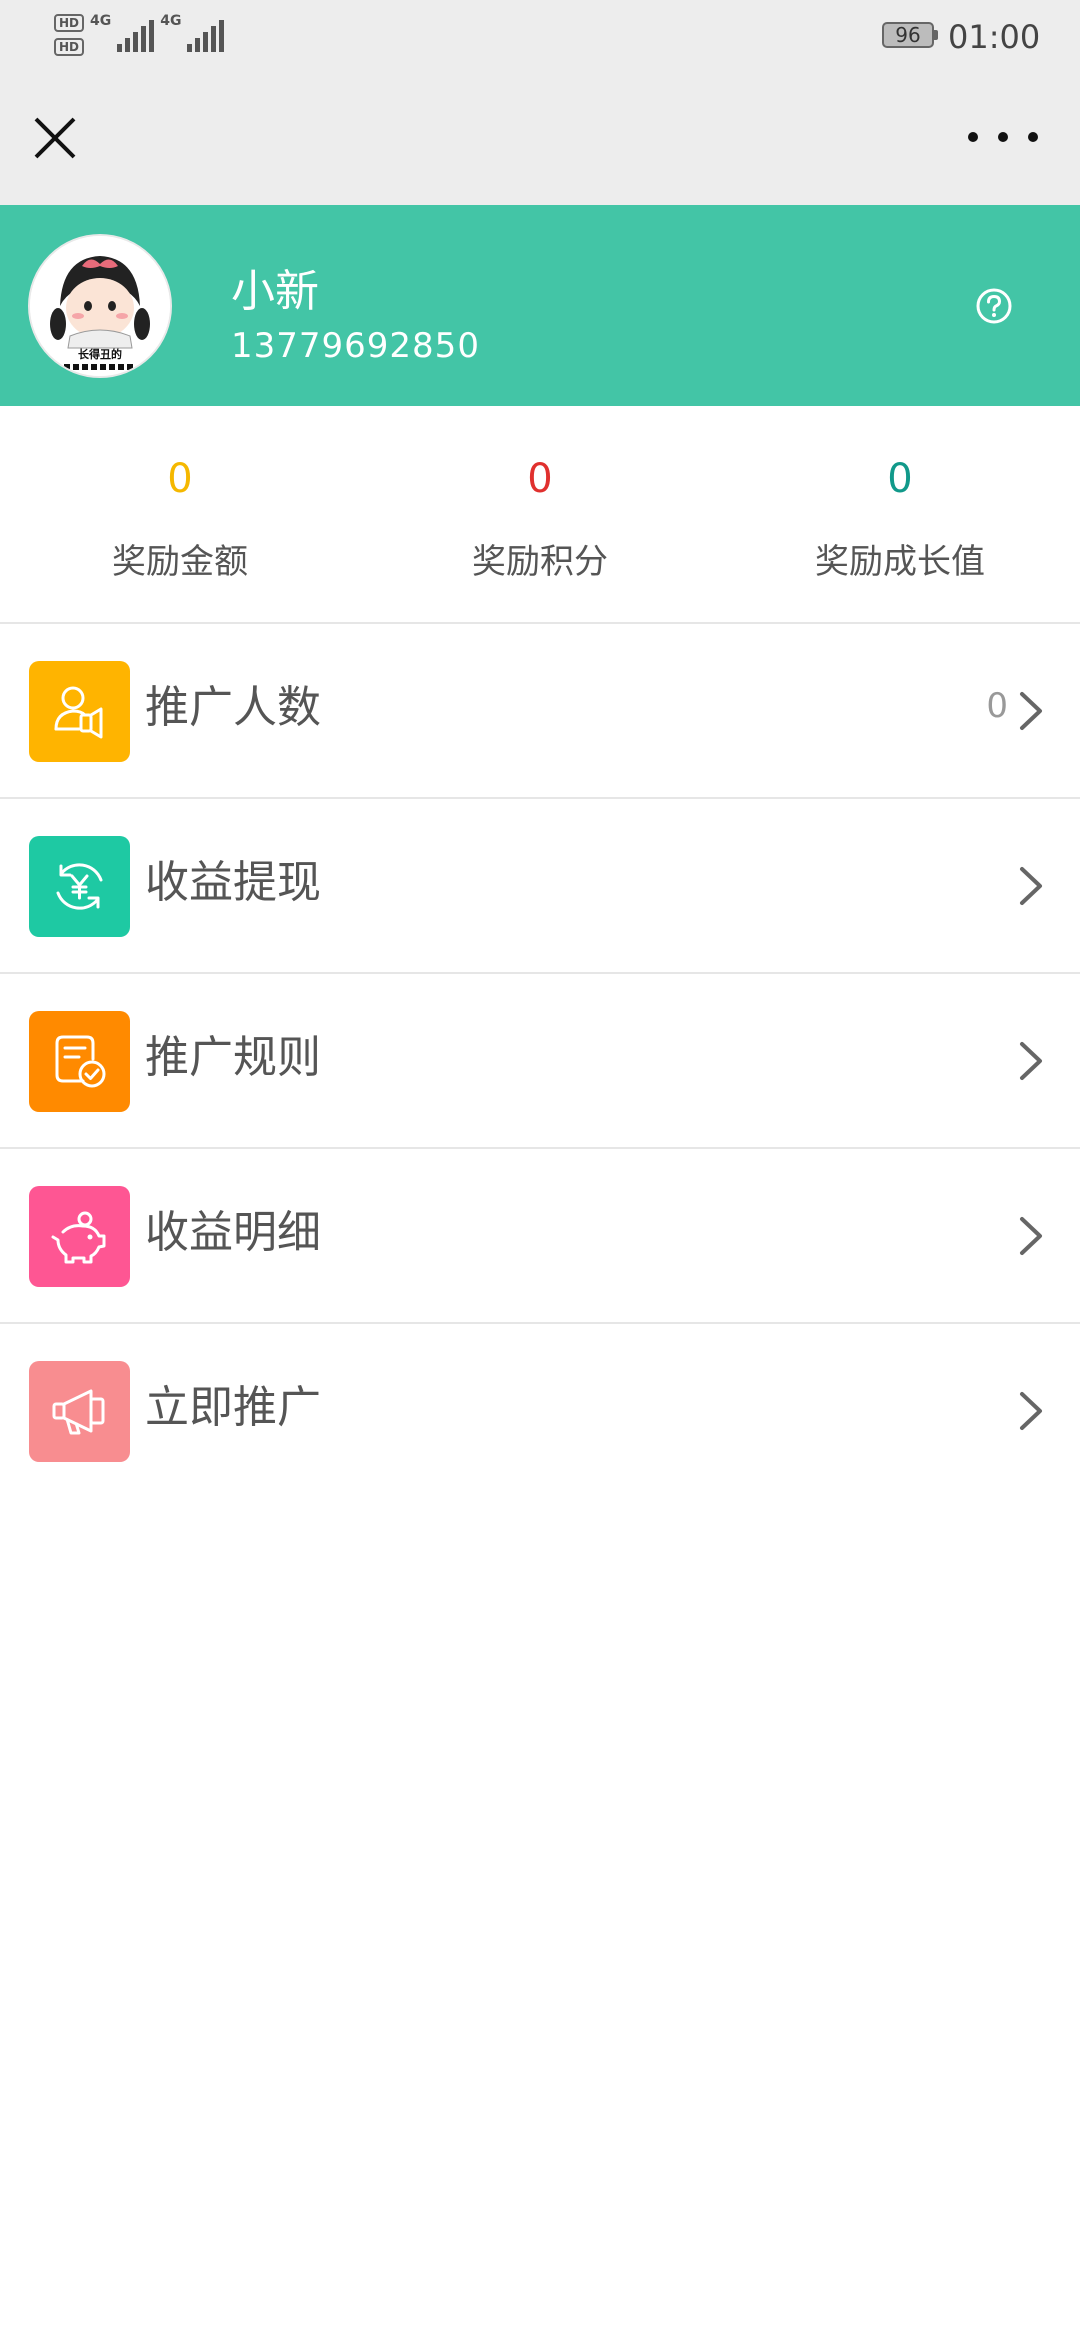 The height and width of the screenshot is (2340, 1080). Describe the element at coordinates (79, 1061) in the screenshot. I see `document-check-icon` at that location.